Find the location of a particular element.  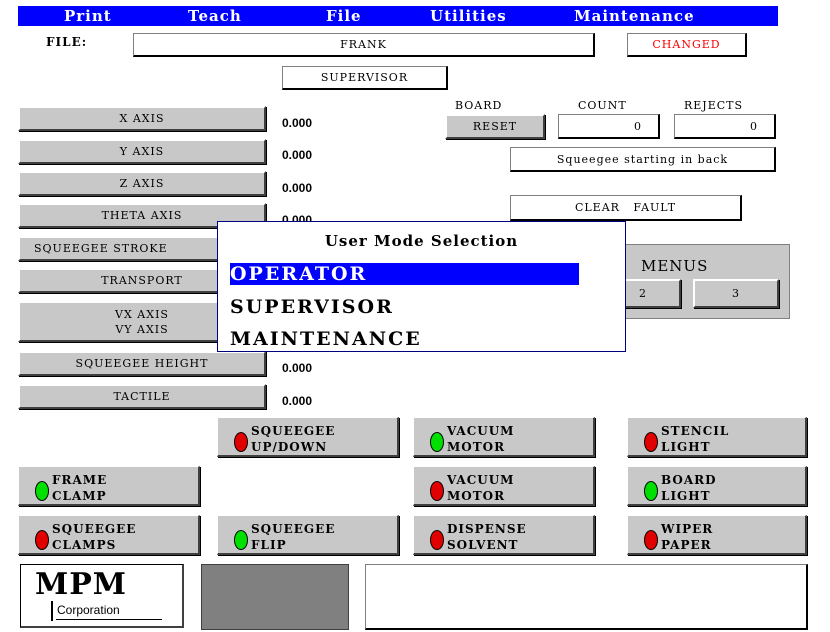

menu-file: File is located at coordinates (344, 16).